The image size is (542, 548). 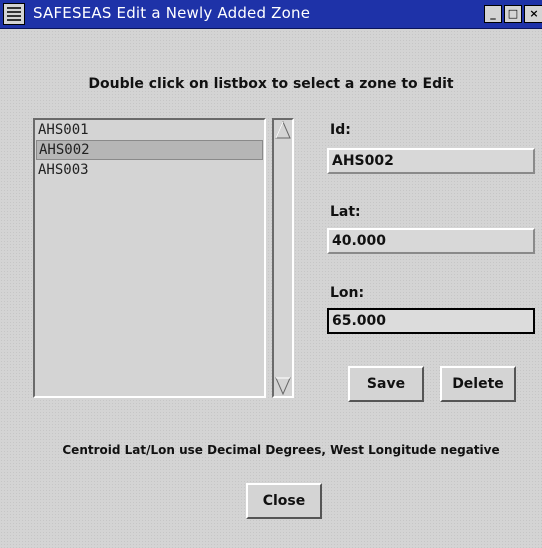 I want to click on lon-label: Lon:, so click(x=347, y=293).